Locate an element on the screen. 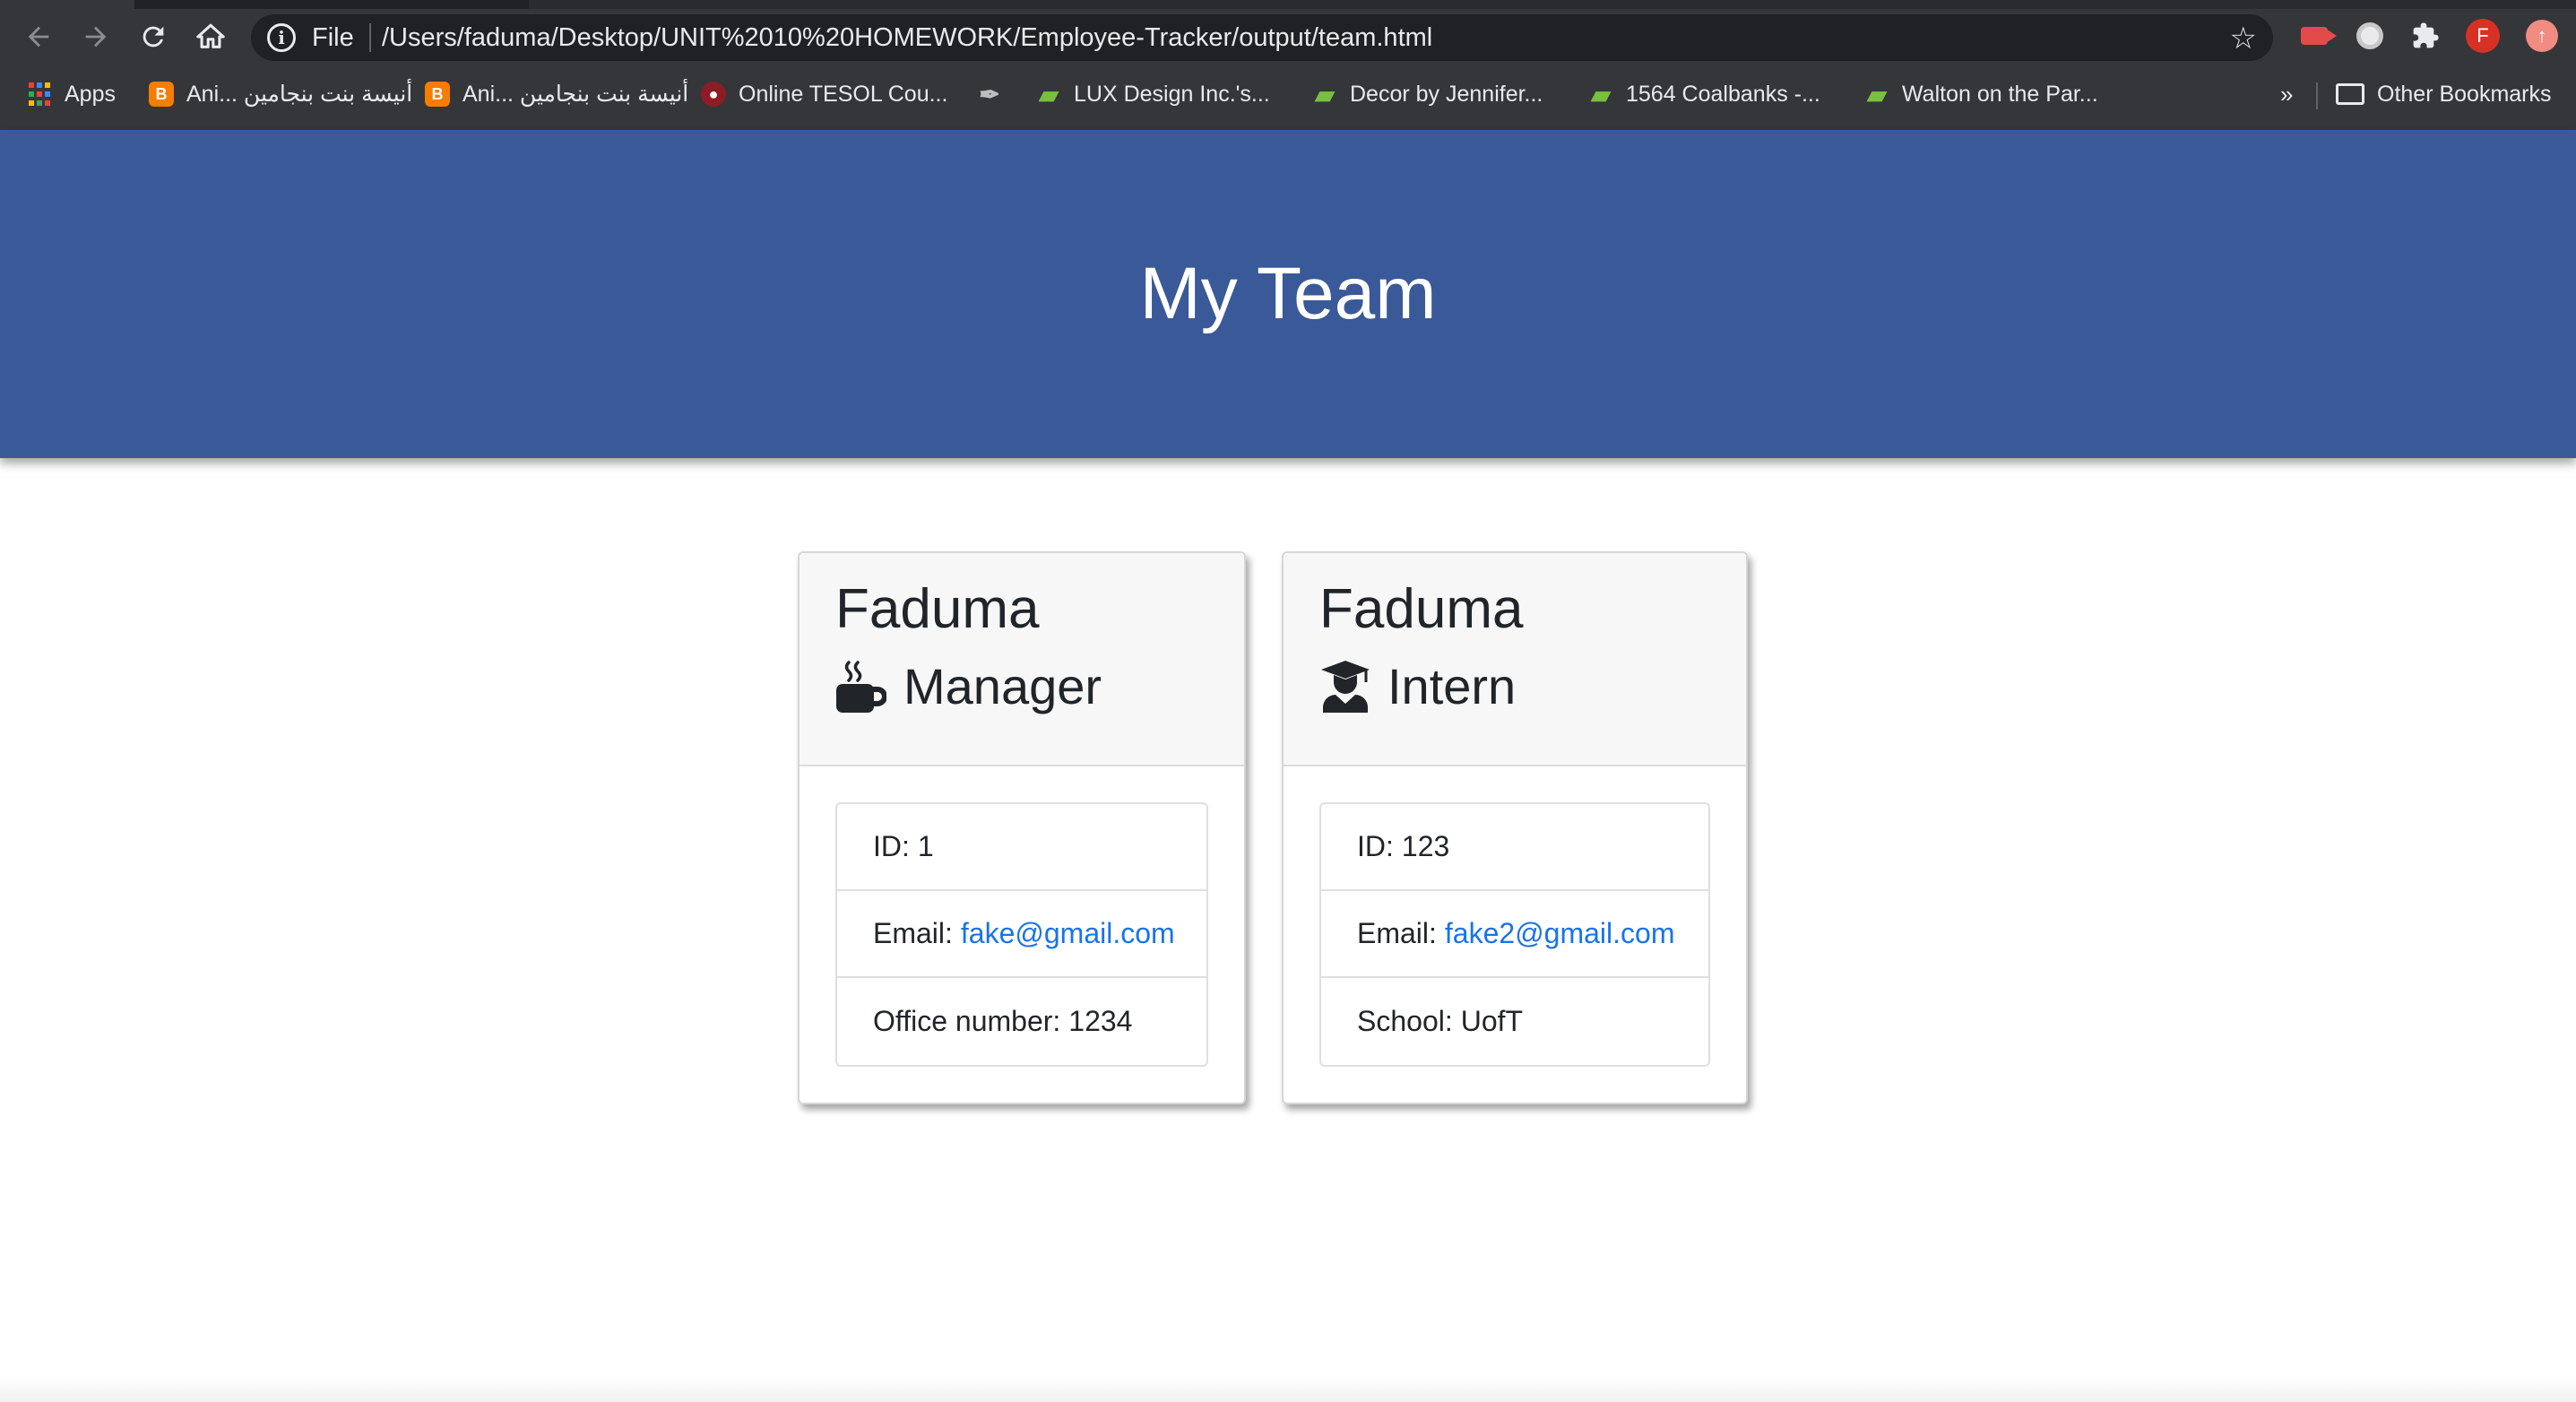 The height and width of the screenshot is (1402, 2576). avatar-letter: F is located at coordinates (2483, 36).